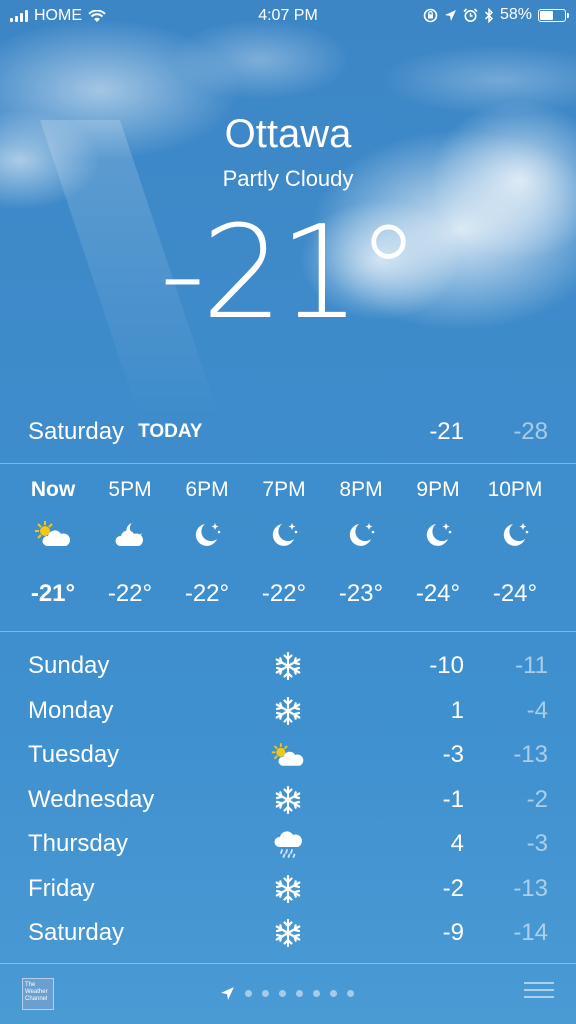  What do you see at coordinates (457, 844) in the screenshot?
I see `day-high: 4` at bounding box center [457, 844].